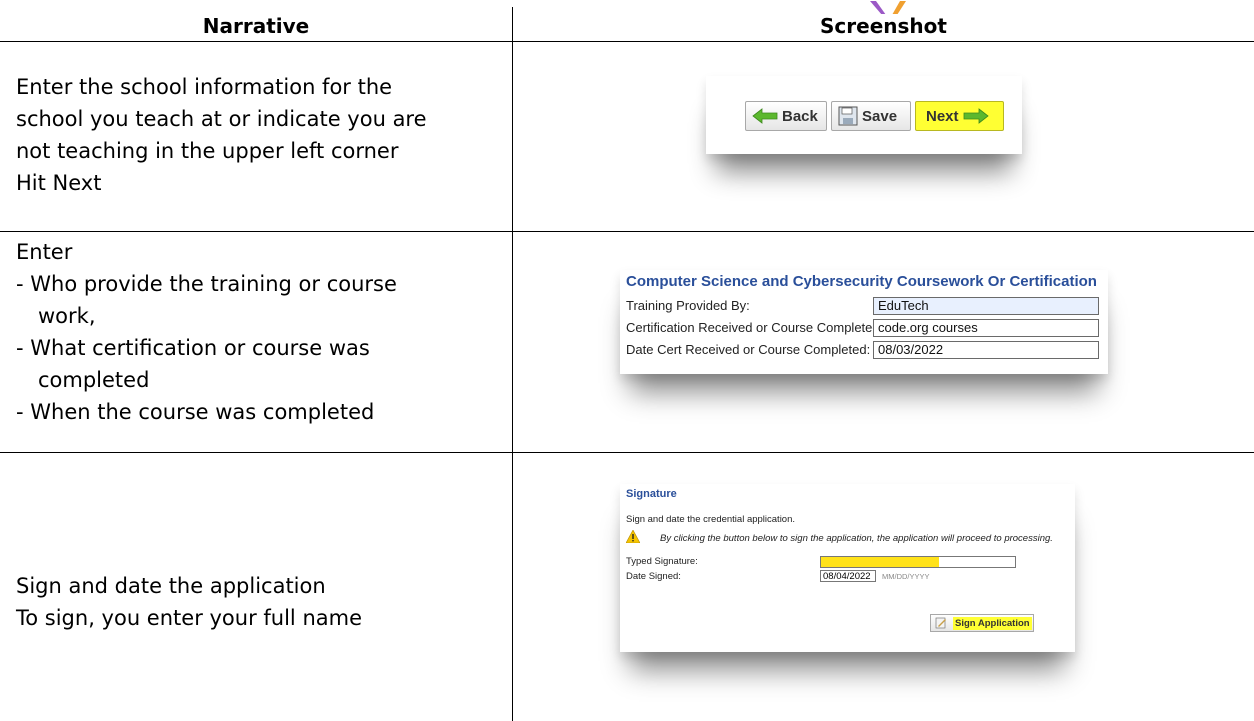 This screenshot has width=1254, height=721. What do you see at coordinates (195, 412) in the screenshot?
I see `narrative-line: - When the course was completed` at bounding box center [195, 412].